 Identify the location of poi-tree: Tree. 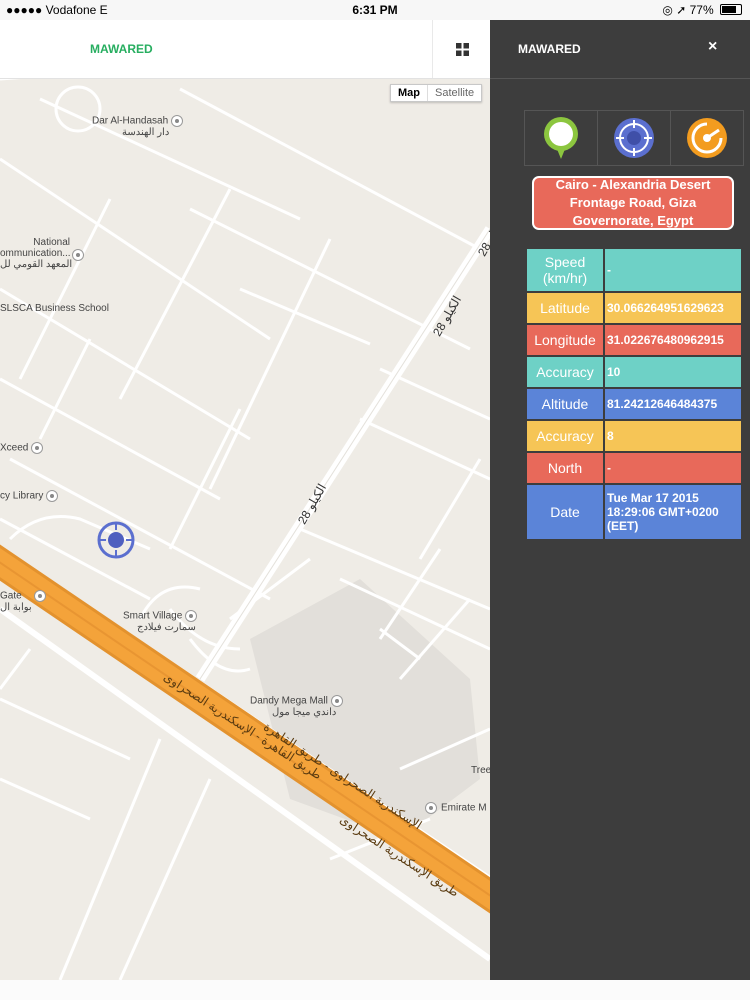
(480, 770).